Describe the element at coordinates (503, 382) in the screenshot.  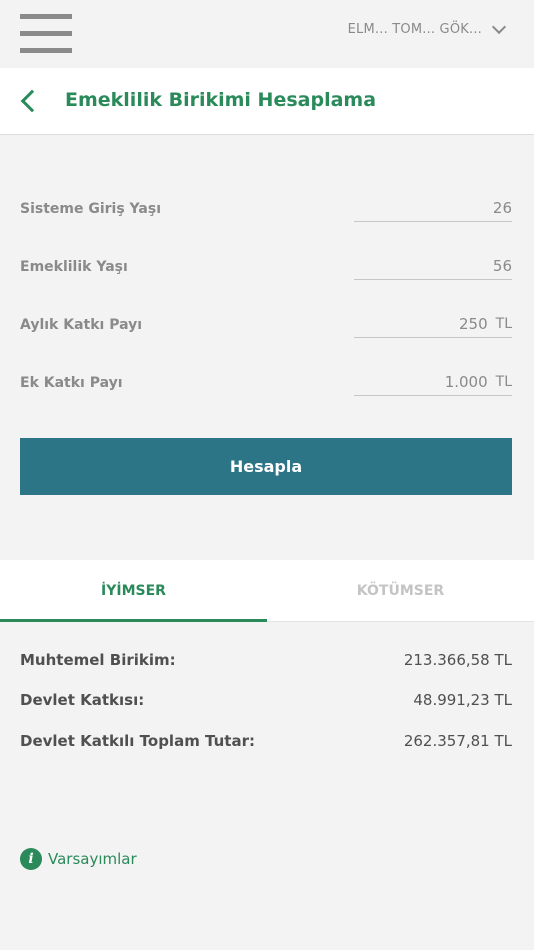
I see `extra-contribution-unit: TL` at that location.